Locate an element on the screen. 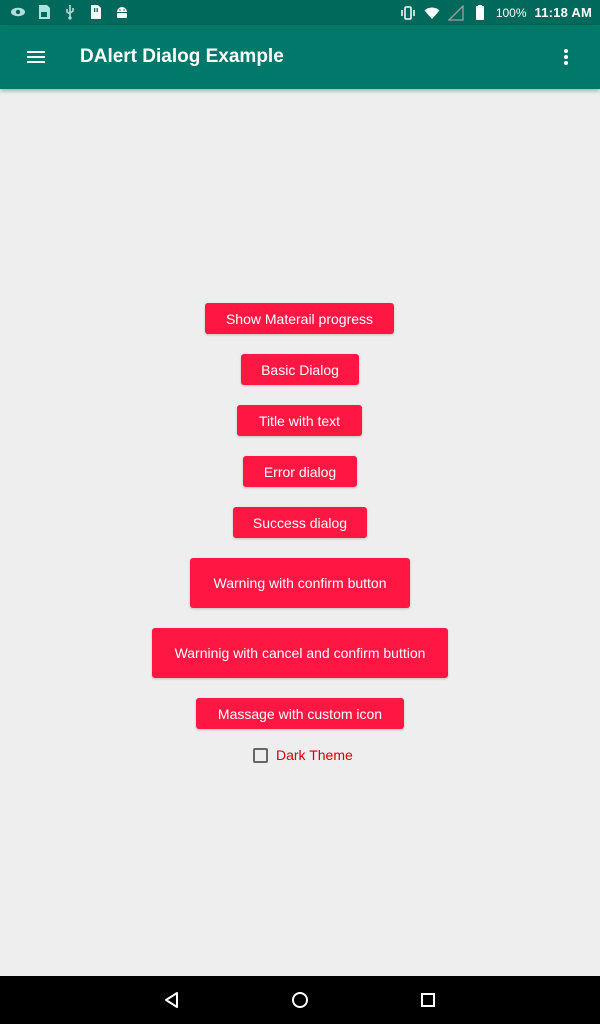 Image resolution: width=600 pixels, height=1024 pixels. dark-theme-checkbox-row: Dark Theme is located at coordinates (303, 755).